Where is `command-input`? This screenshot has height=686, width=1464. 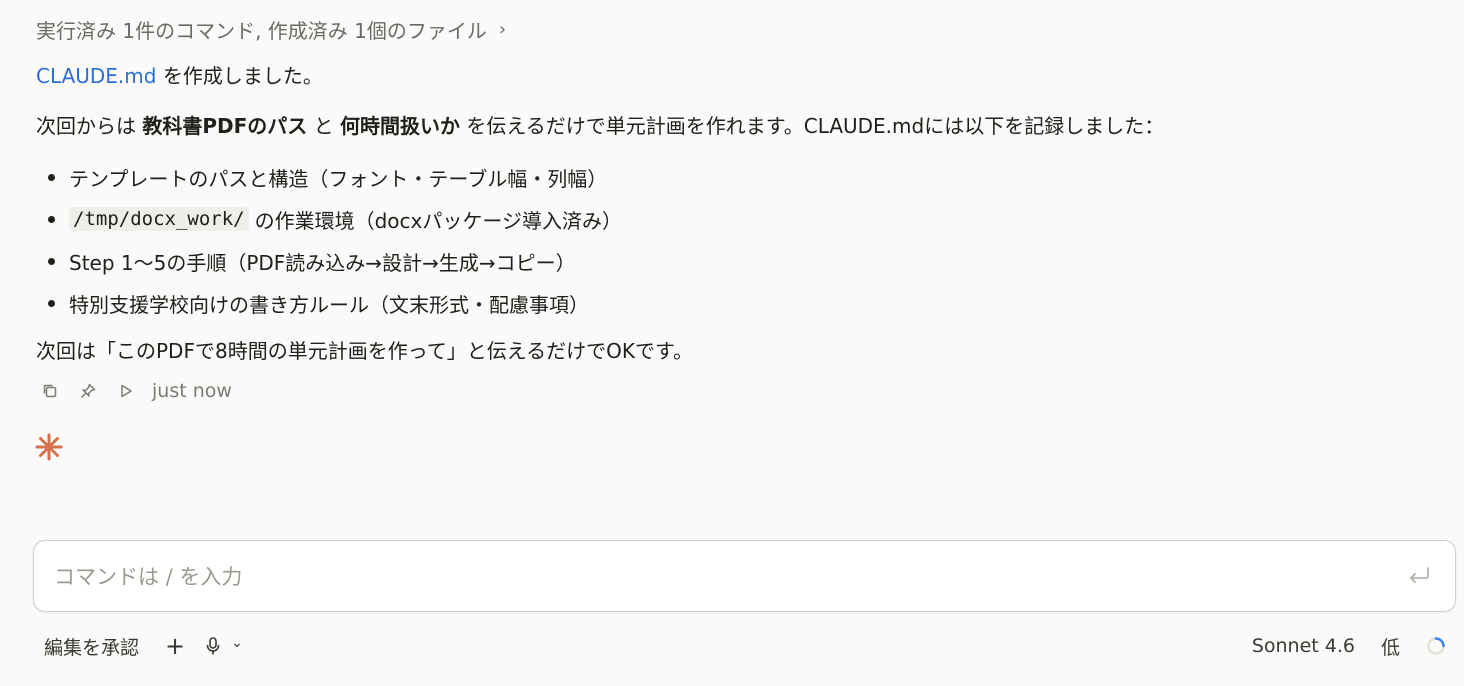
command-input is located at coordinates (714, 577).